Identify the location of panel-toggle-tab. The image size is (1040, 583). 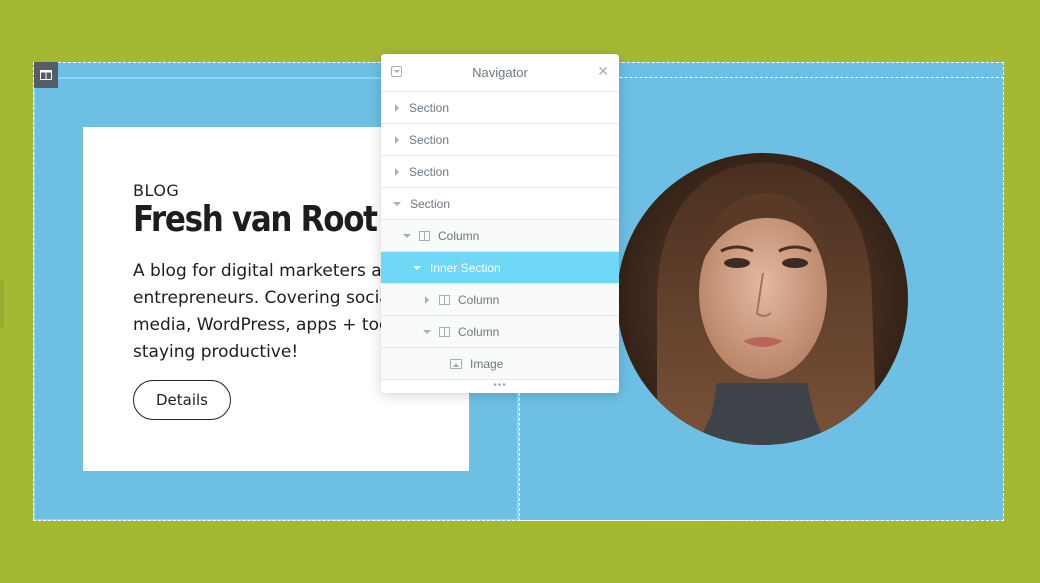
(2, 304).